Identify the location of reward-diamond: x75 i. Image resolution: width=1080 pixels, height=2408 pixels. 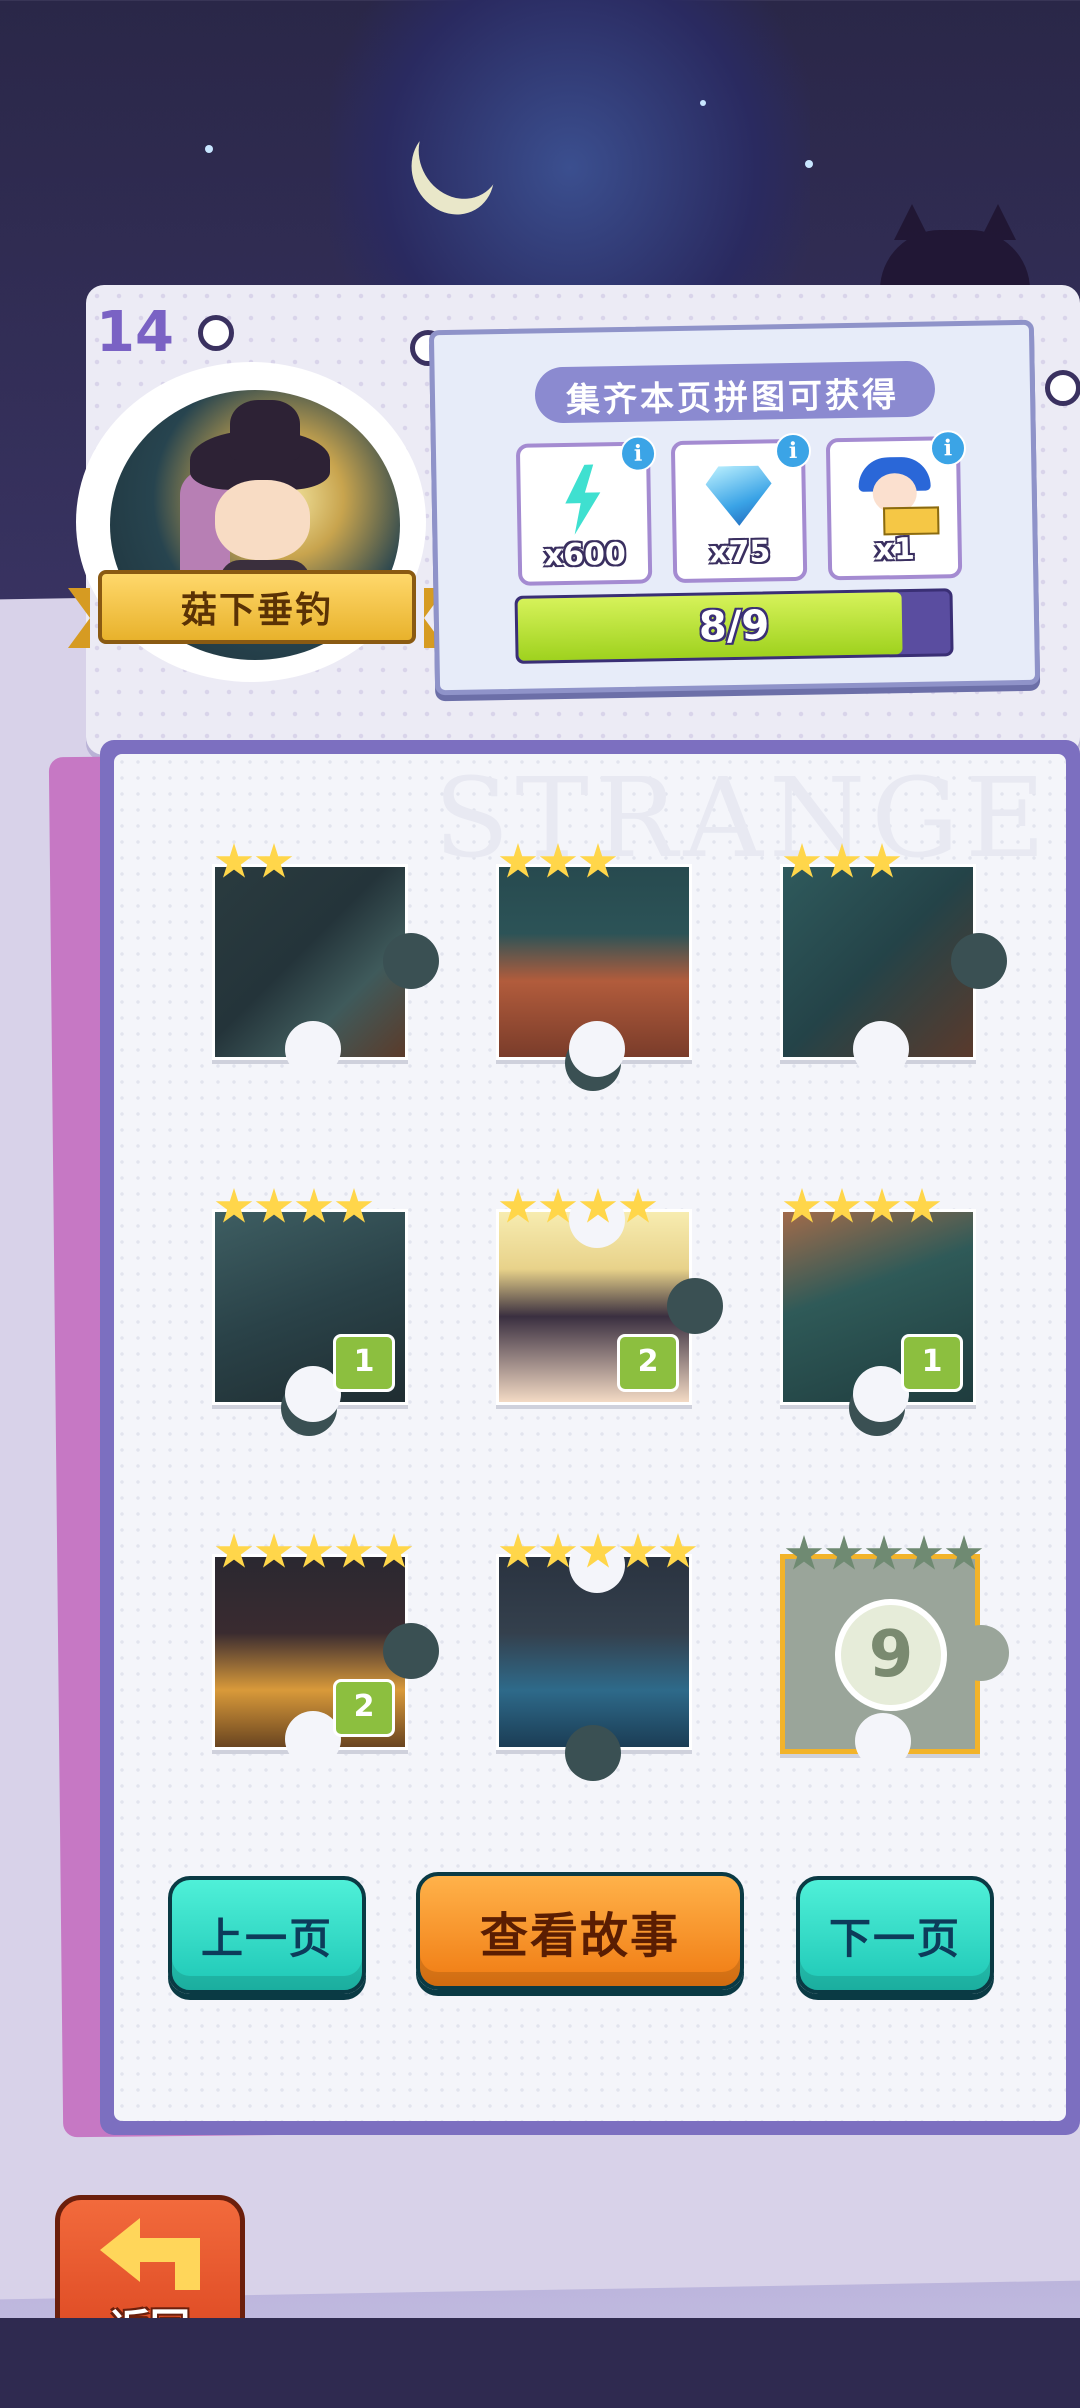
(741, 508).